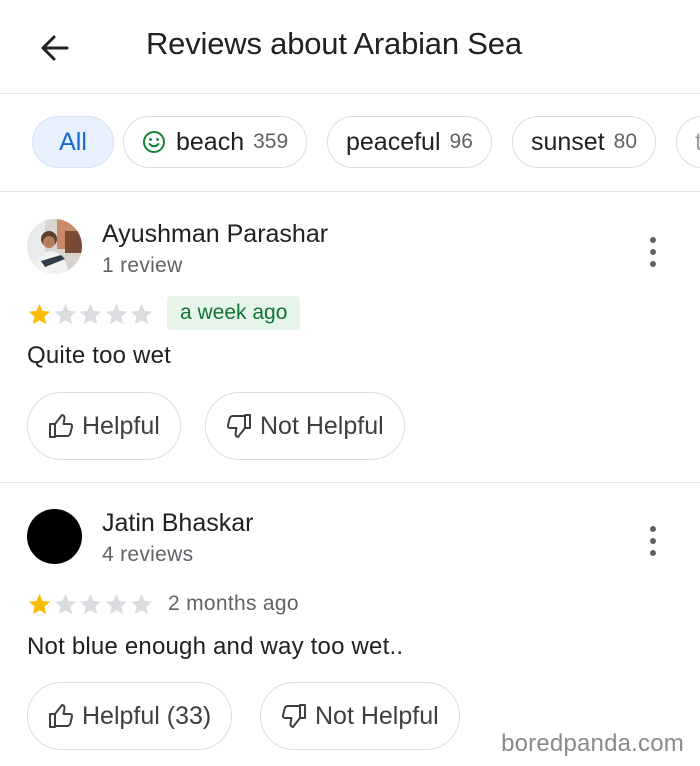 The width and height of the screenshot is (700, 766). I want to click on chip-partial: t, so click(688, 142).